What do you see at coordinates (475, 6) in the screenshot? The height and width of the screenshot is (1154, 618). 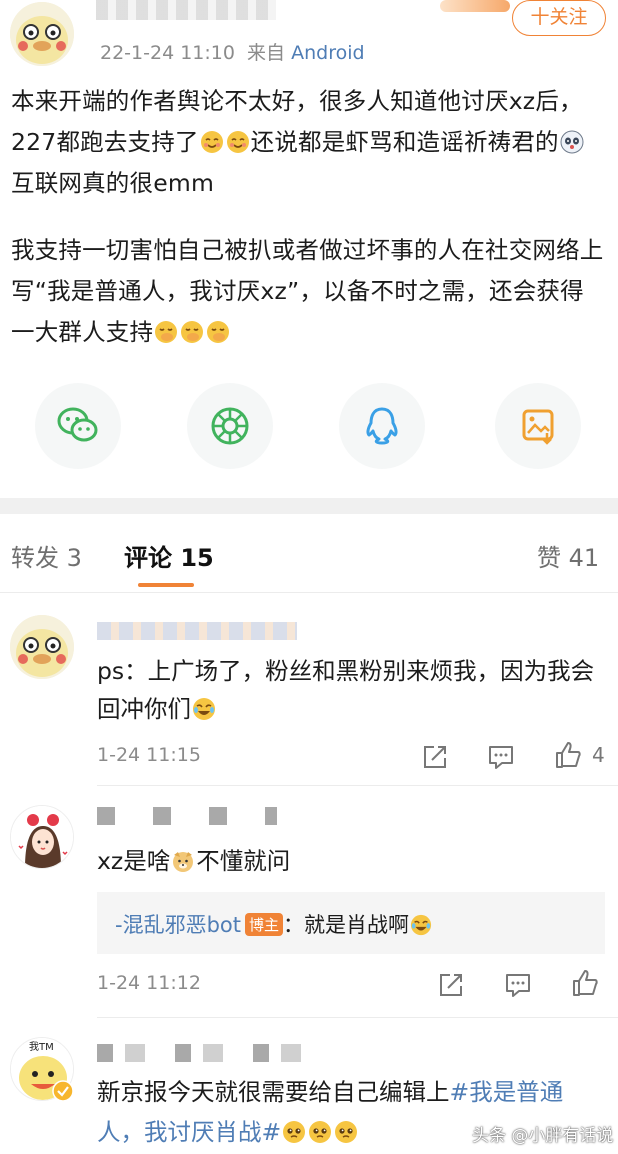 I see `badge-decoration` at bounding box center [475, 6].